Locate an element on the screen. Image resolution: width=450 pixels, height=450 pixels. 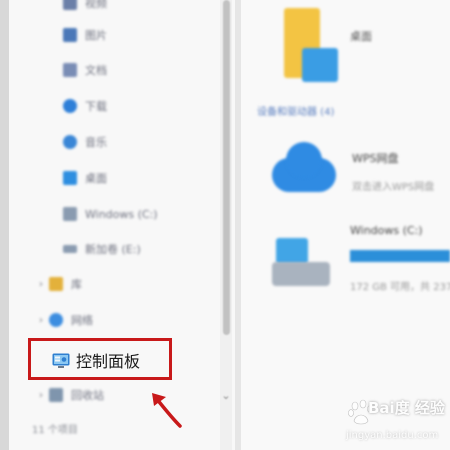
baidu-jingyan-watermark: Bai度 经验 jingyan.baidu.com is located at coordinates (394, 422).